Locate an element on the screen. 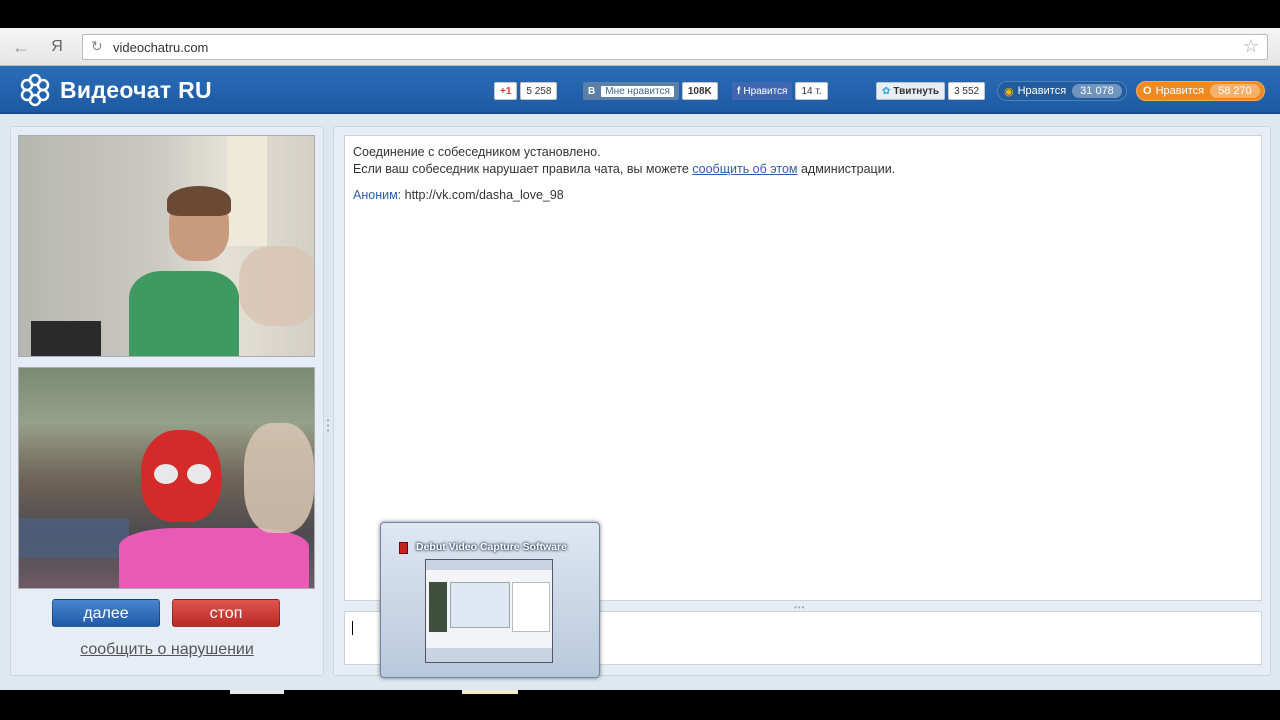  thumb-panel is located at coordinates (531, 607).